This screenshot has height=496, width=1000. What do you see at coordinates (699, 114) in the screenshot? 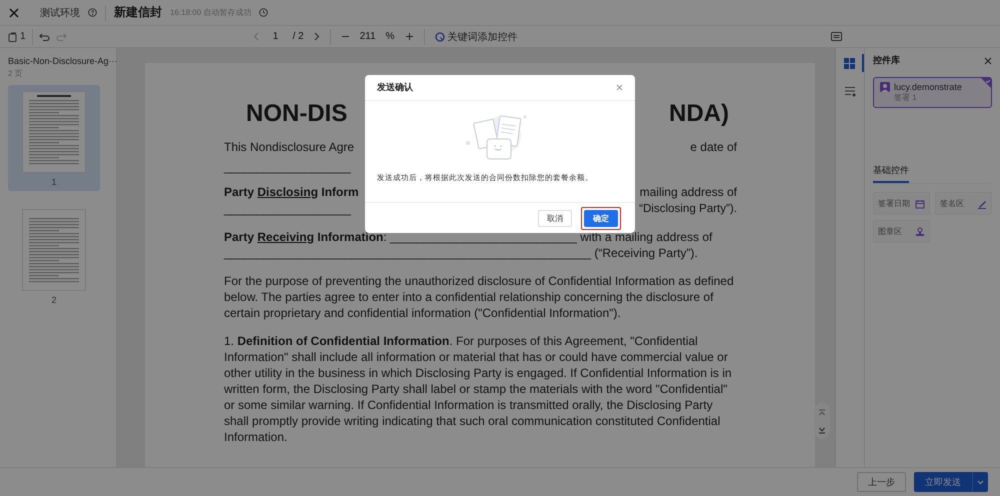
I see `document-title: NDA)` at bounding box center [699, 114].